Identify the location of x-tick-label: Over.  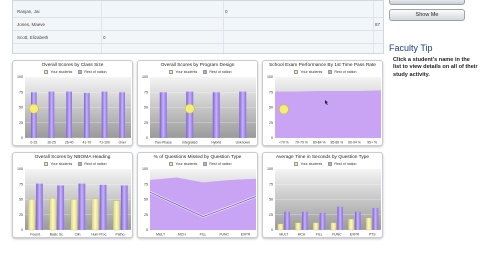
(122, 143).